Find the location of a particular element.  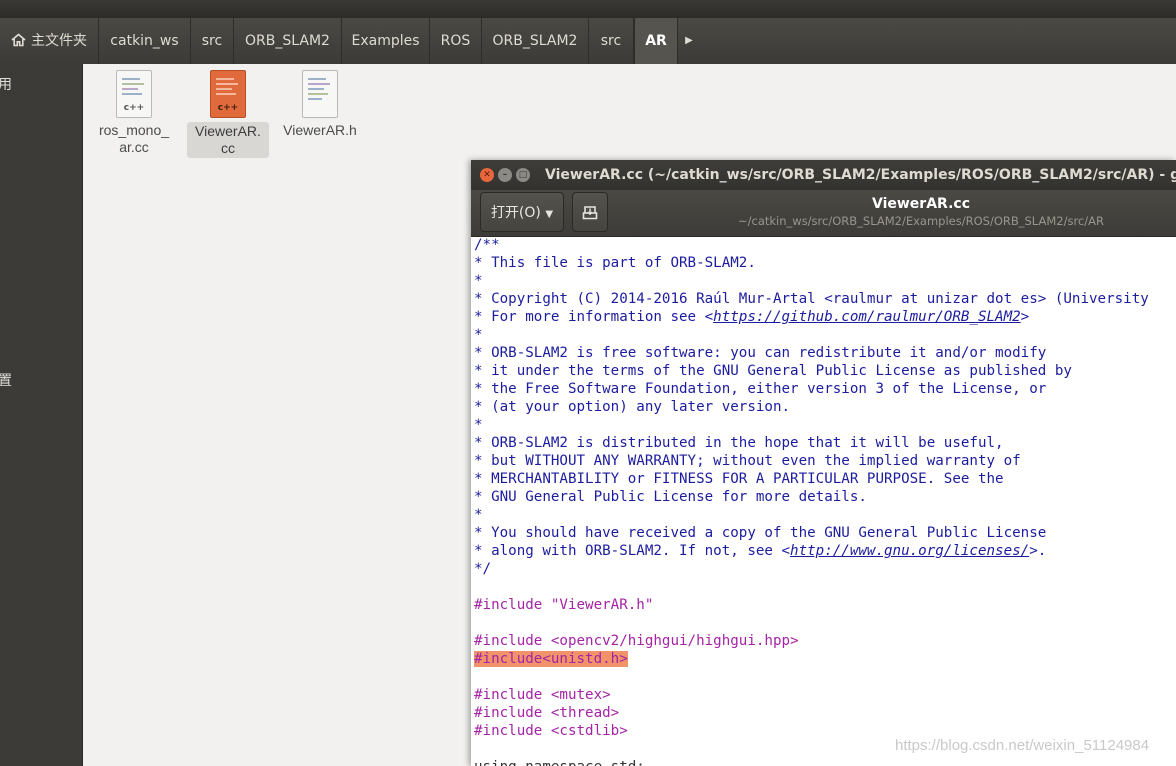

code-line: #include "ViewerAR.h" is located at coordinates (825, 605).